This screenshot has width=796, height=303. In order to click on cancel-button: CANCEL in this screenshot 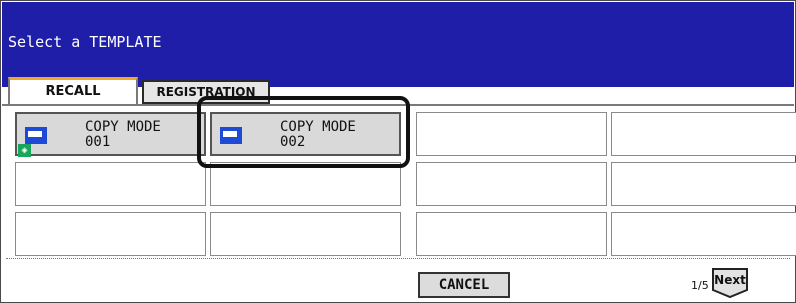, I will do `click(464, 285)`.